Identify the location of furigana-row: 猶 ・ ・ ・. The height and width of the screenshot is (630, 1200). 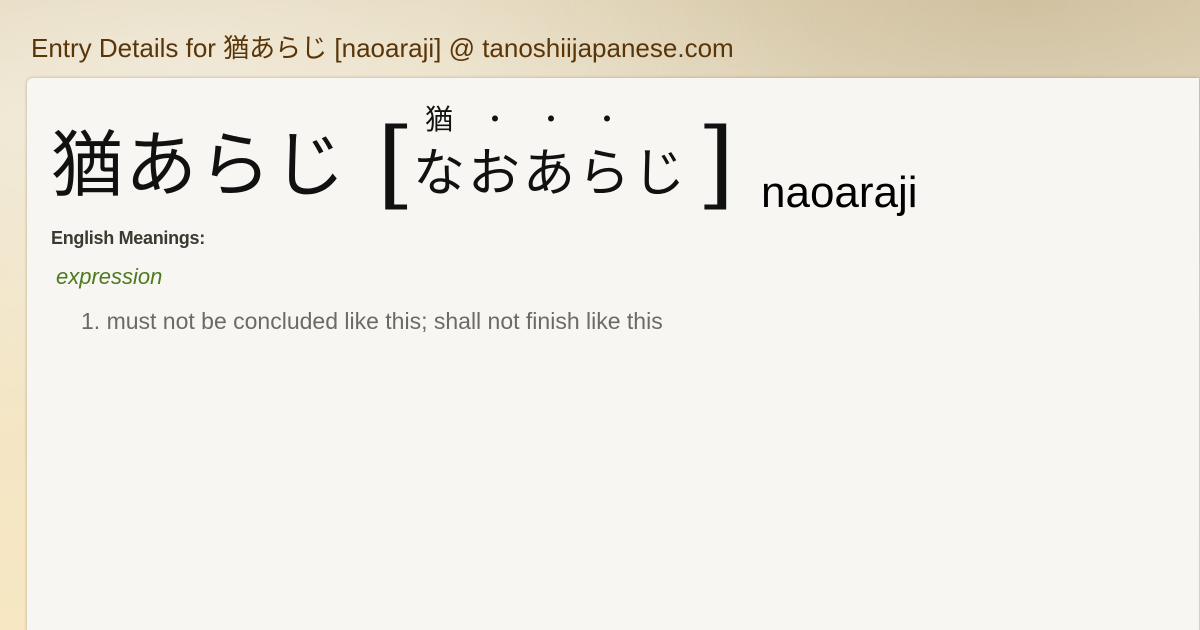
(563, 122).